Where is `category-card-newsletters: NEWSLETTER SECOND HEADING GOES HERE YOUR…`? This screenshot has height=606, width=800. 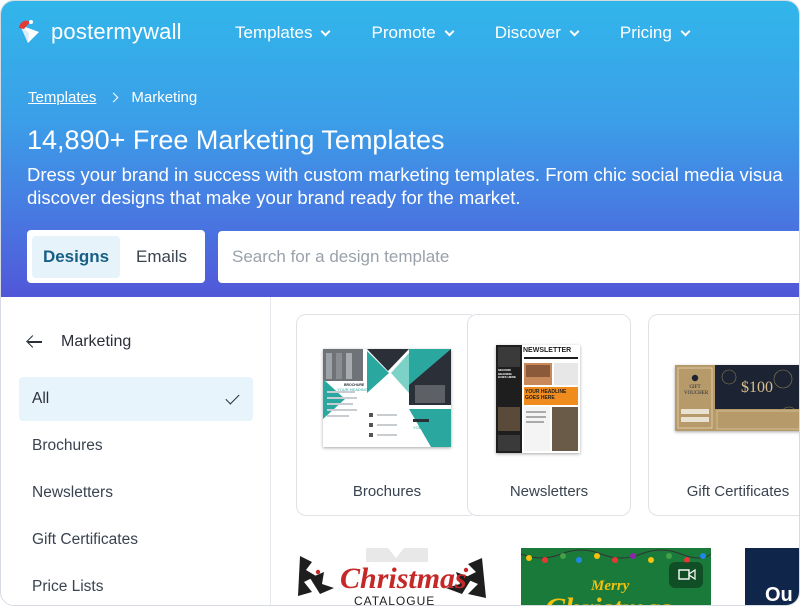 category-card-newsletters: NEWSLETTER SECOND HEADING GOES HERE YOUR… is located at coordinates (549, 415).